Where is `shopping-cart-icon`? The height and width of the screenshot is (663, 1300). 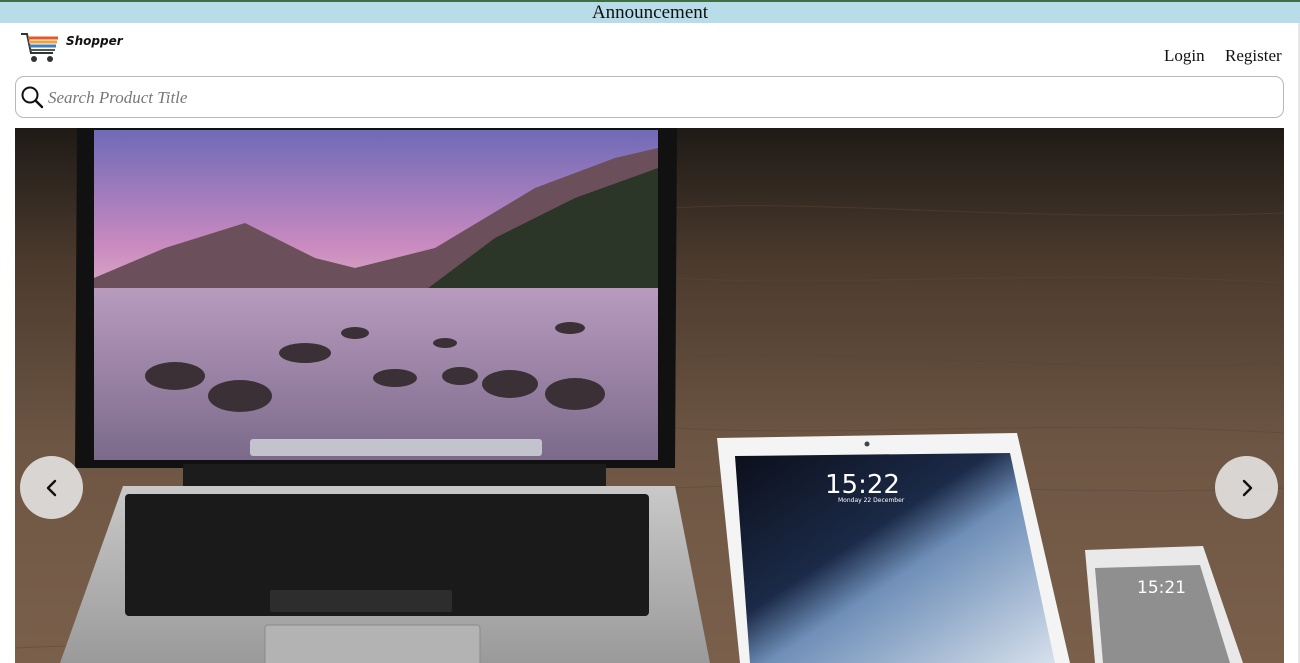
shopping-cart-icon is located at coordinates (39, 47).